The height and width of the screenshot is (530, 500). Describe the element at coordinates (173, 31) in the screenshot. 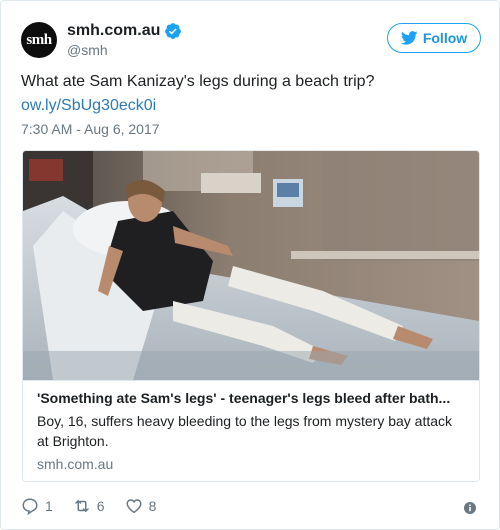

I see `verified-badge-icon` at that location.